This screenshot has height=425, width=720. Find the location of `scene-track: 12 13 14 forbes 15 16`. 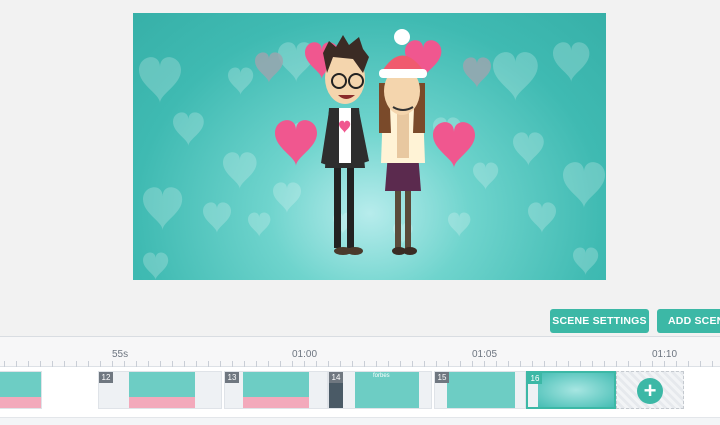

scene-track: 12 13 14 forbes 15 16 is located at coordinates (360, 392).